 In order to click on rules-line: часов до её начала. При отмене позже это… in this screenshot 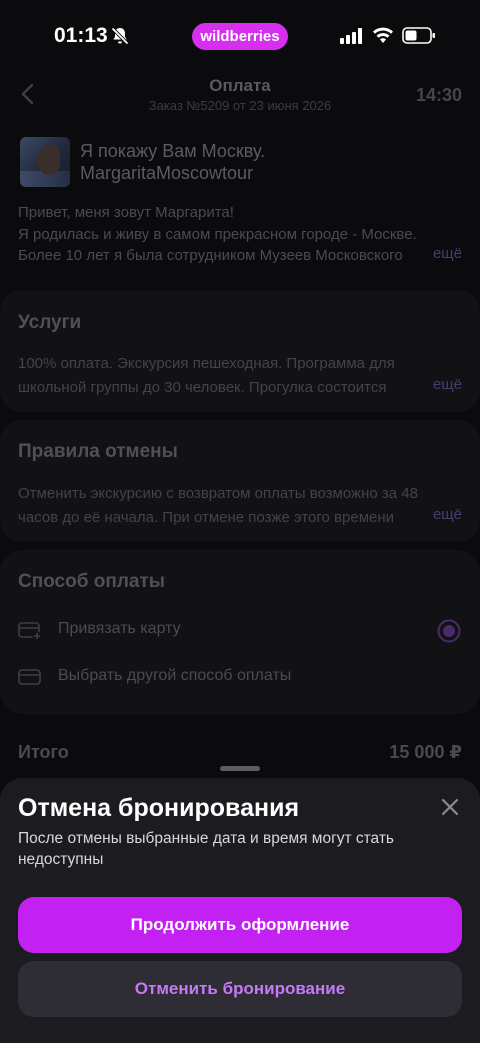, I will do `click(206, 517)`.